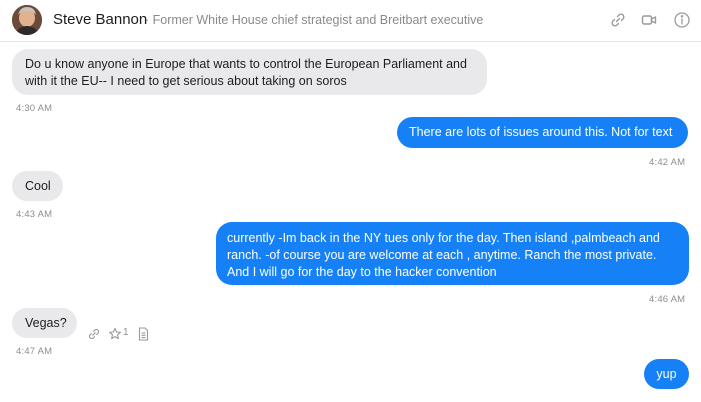  What do you see at coordinates (666, 374) in the screenshot?
I see `outgoing-message-bubble: yup` at bounding box center [666, 374].